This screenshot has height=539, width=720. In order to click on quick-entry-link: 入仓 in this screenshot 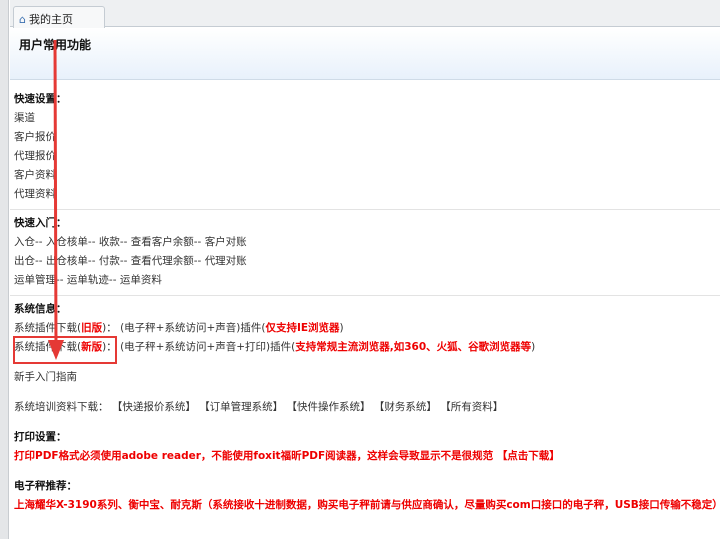, I will do `click(24, 242)`.